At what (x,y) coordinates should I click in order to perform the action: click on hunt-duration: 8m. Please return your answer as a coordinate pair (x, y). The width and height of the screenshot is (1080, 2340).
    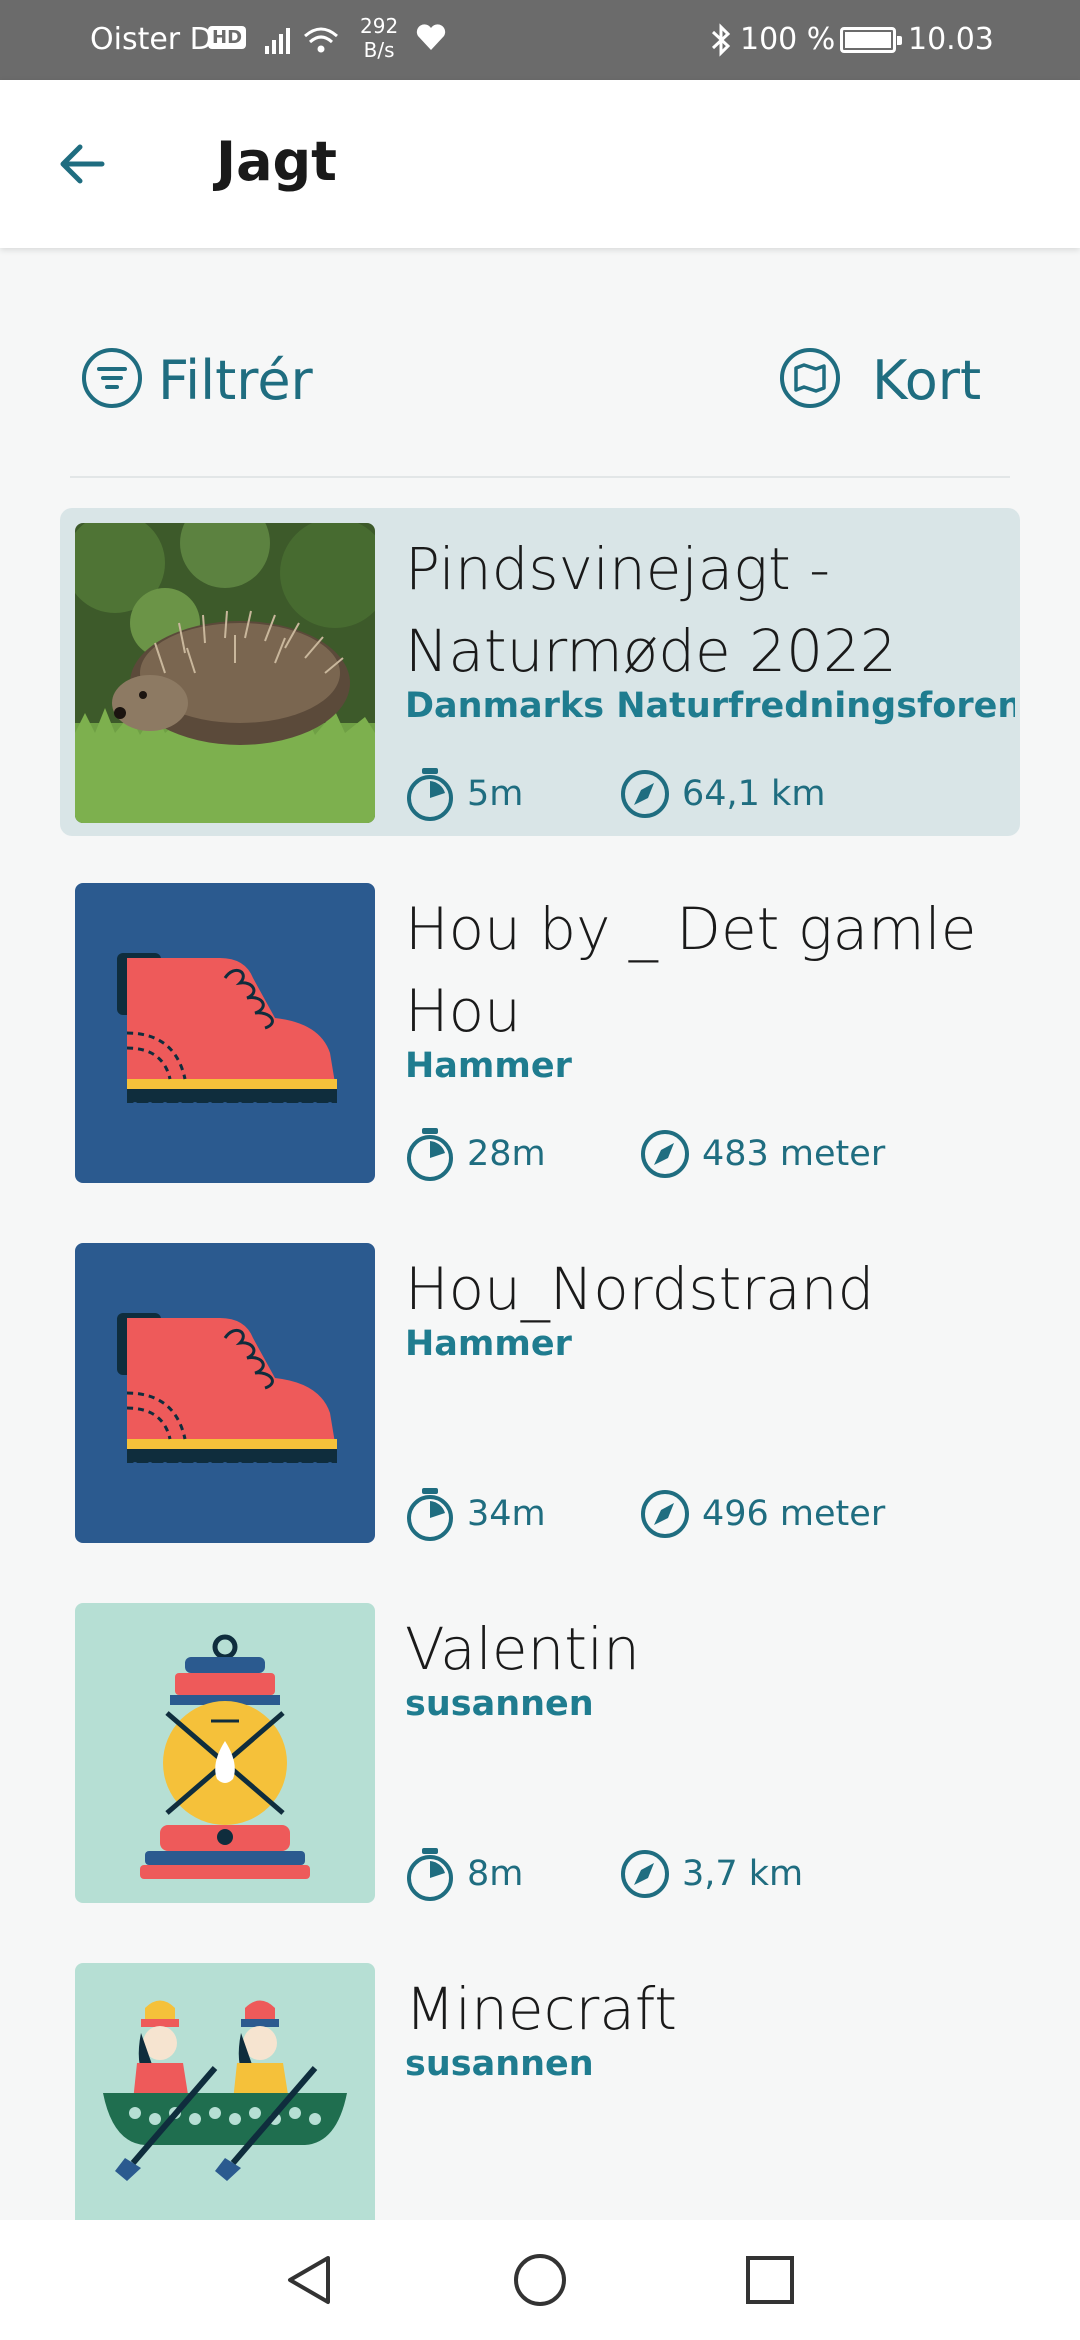
    Looking at the image, I should click on (495, 1874).